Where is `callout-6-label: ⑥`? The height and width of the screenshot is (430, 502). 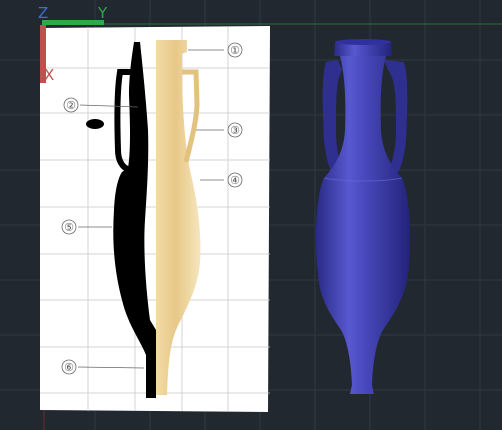 callout-6-label: ⑥ is located at coordinates (69, 367).